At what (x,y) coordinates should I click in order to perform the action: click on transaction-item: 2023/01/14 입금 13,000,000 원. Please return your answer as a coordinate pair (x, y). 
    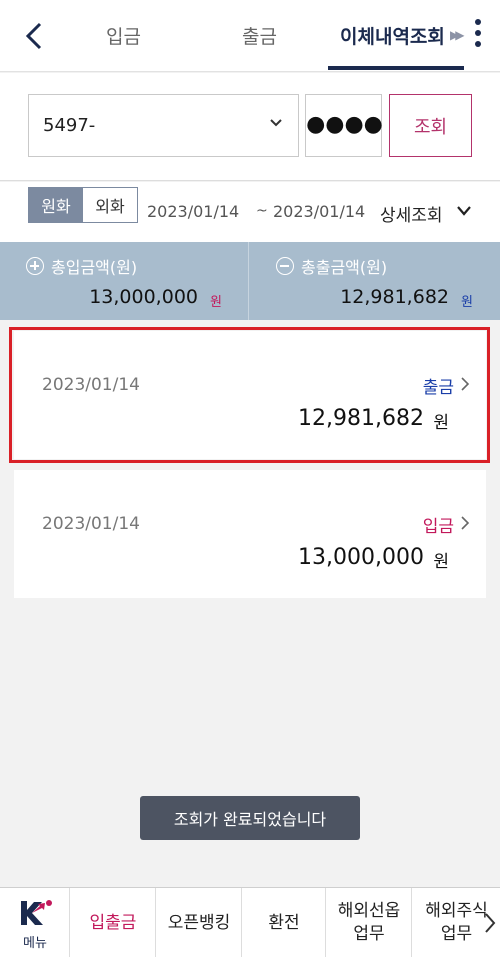
    Looking at the image, I should click on (250, 534).